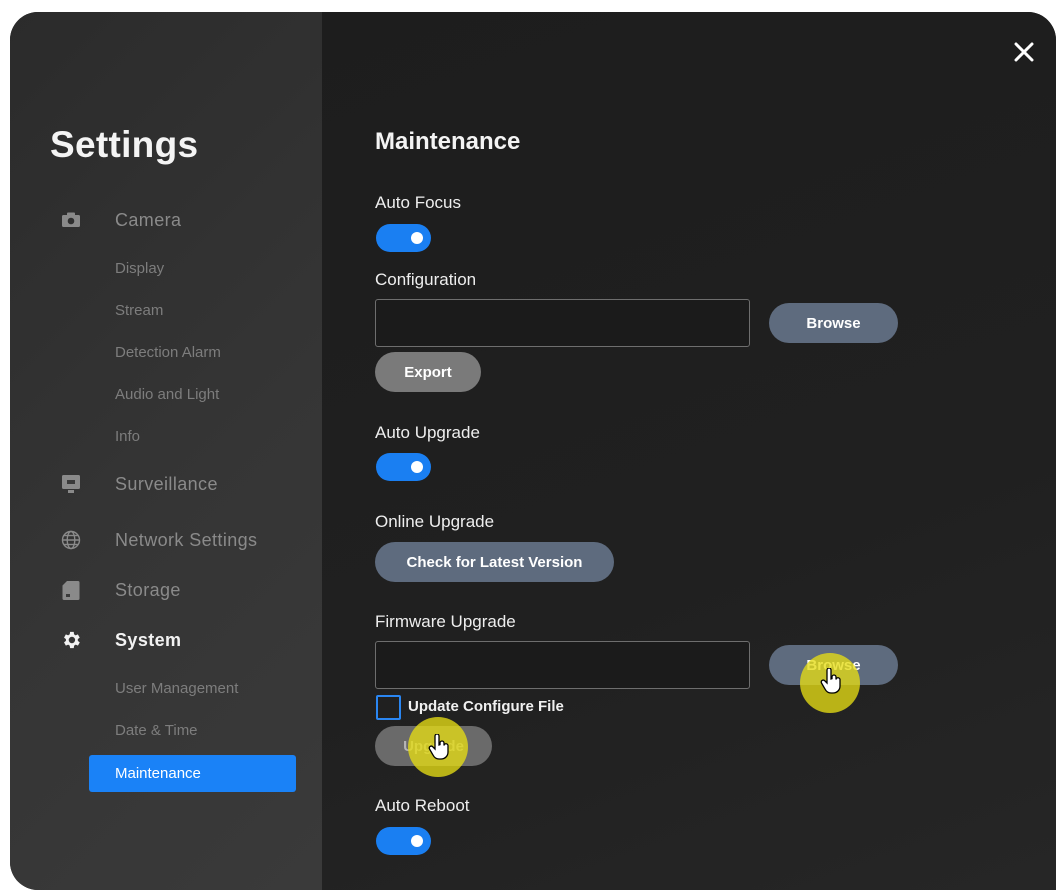 This screenshot has width=1056, height=890. I want to click on configuration-file-field, so click(562, 323).